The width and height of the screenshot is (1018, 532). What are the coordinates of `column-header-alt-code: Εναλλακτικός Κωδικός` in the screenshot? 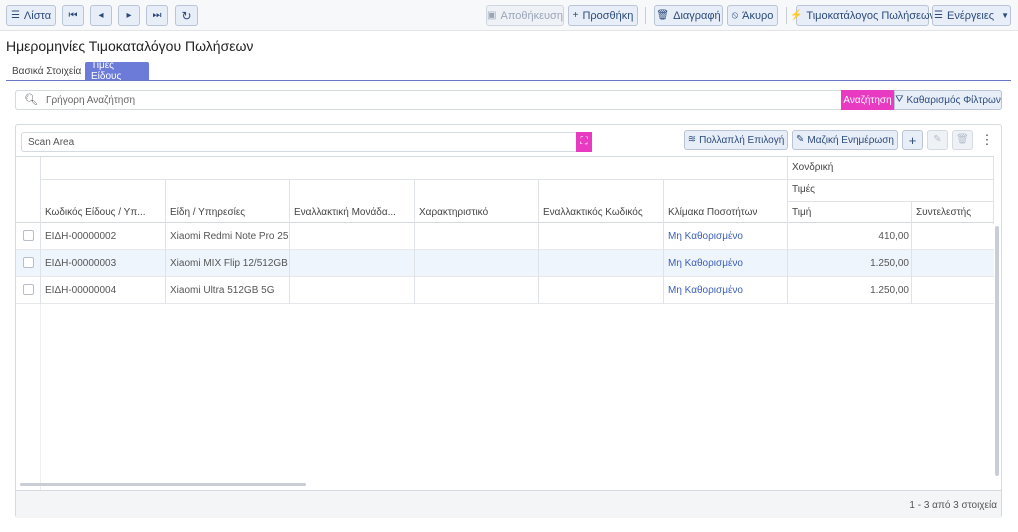 It's located at (602, 212).